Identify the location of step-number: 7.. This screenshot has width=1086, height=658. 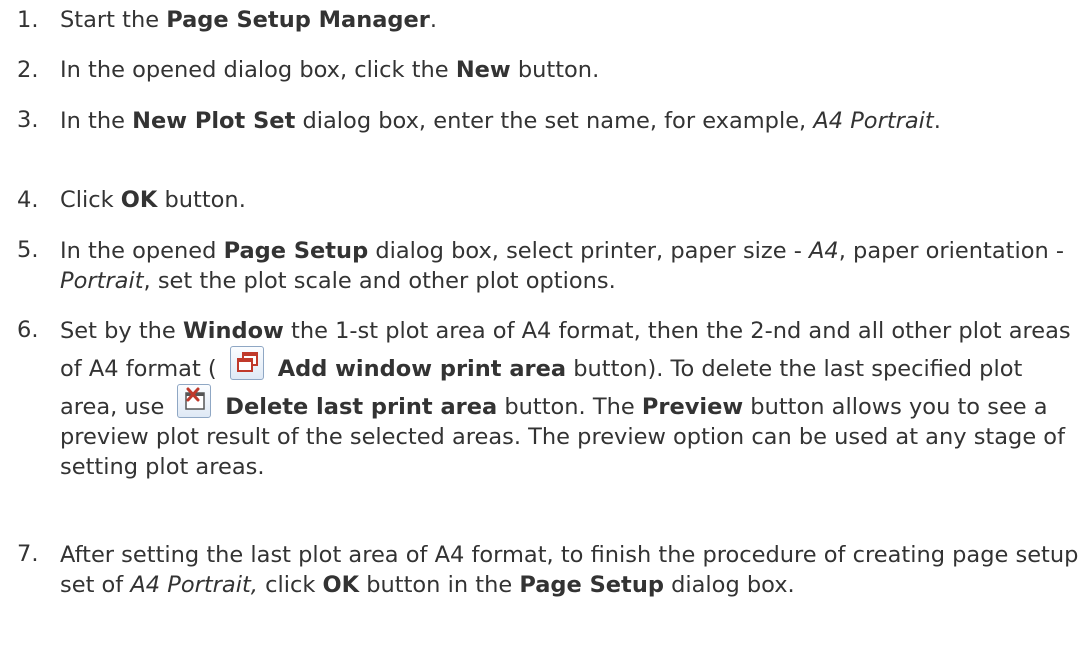
(28, 554).